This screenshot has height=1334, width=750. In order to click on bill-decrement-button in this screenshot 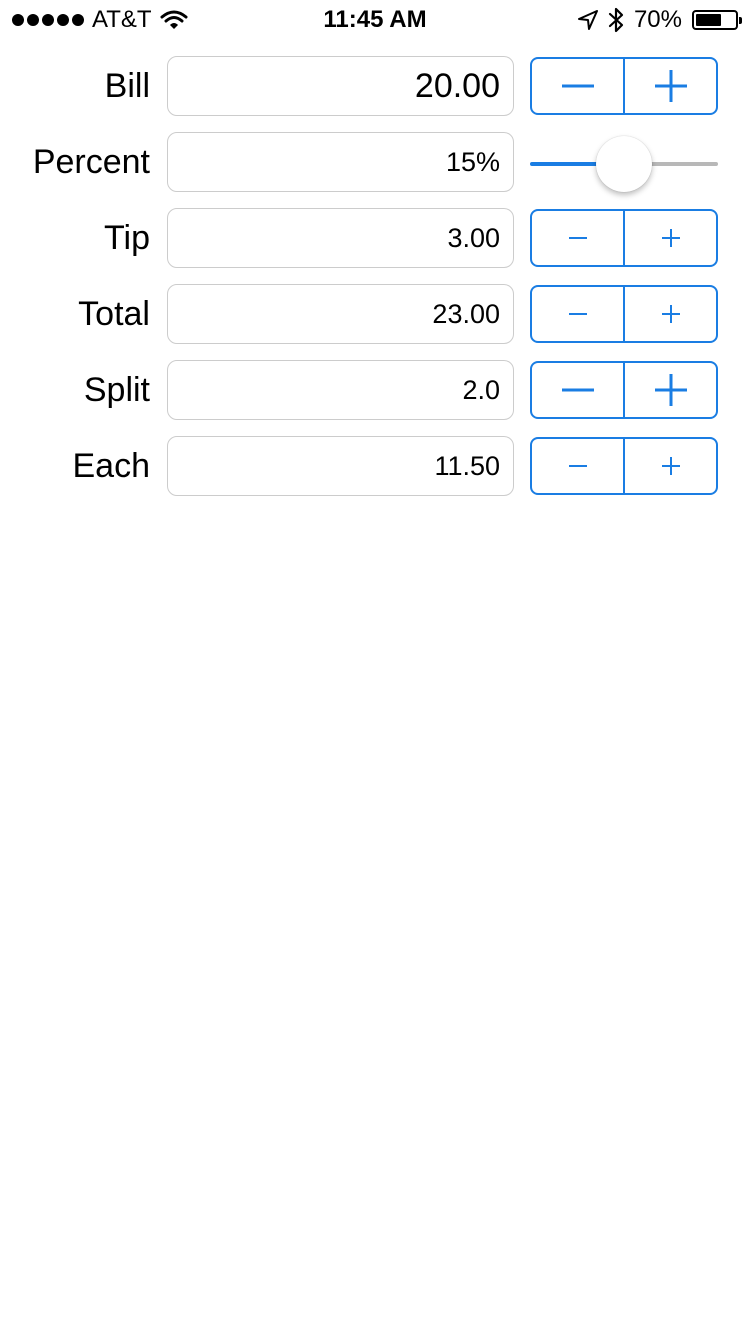, I will do `click(577, 86)`.